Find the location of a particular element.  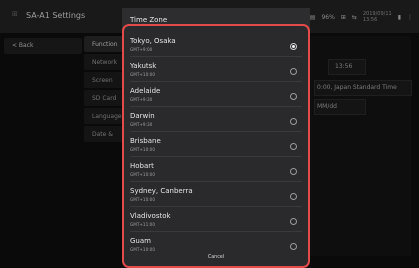

dialog-title: Time Zone is located at coordinates (149, 20).